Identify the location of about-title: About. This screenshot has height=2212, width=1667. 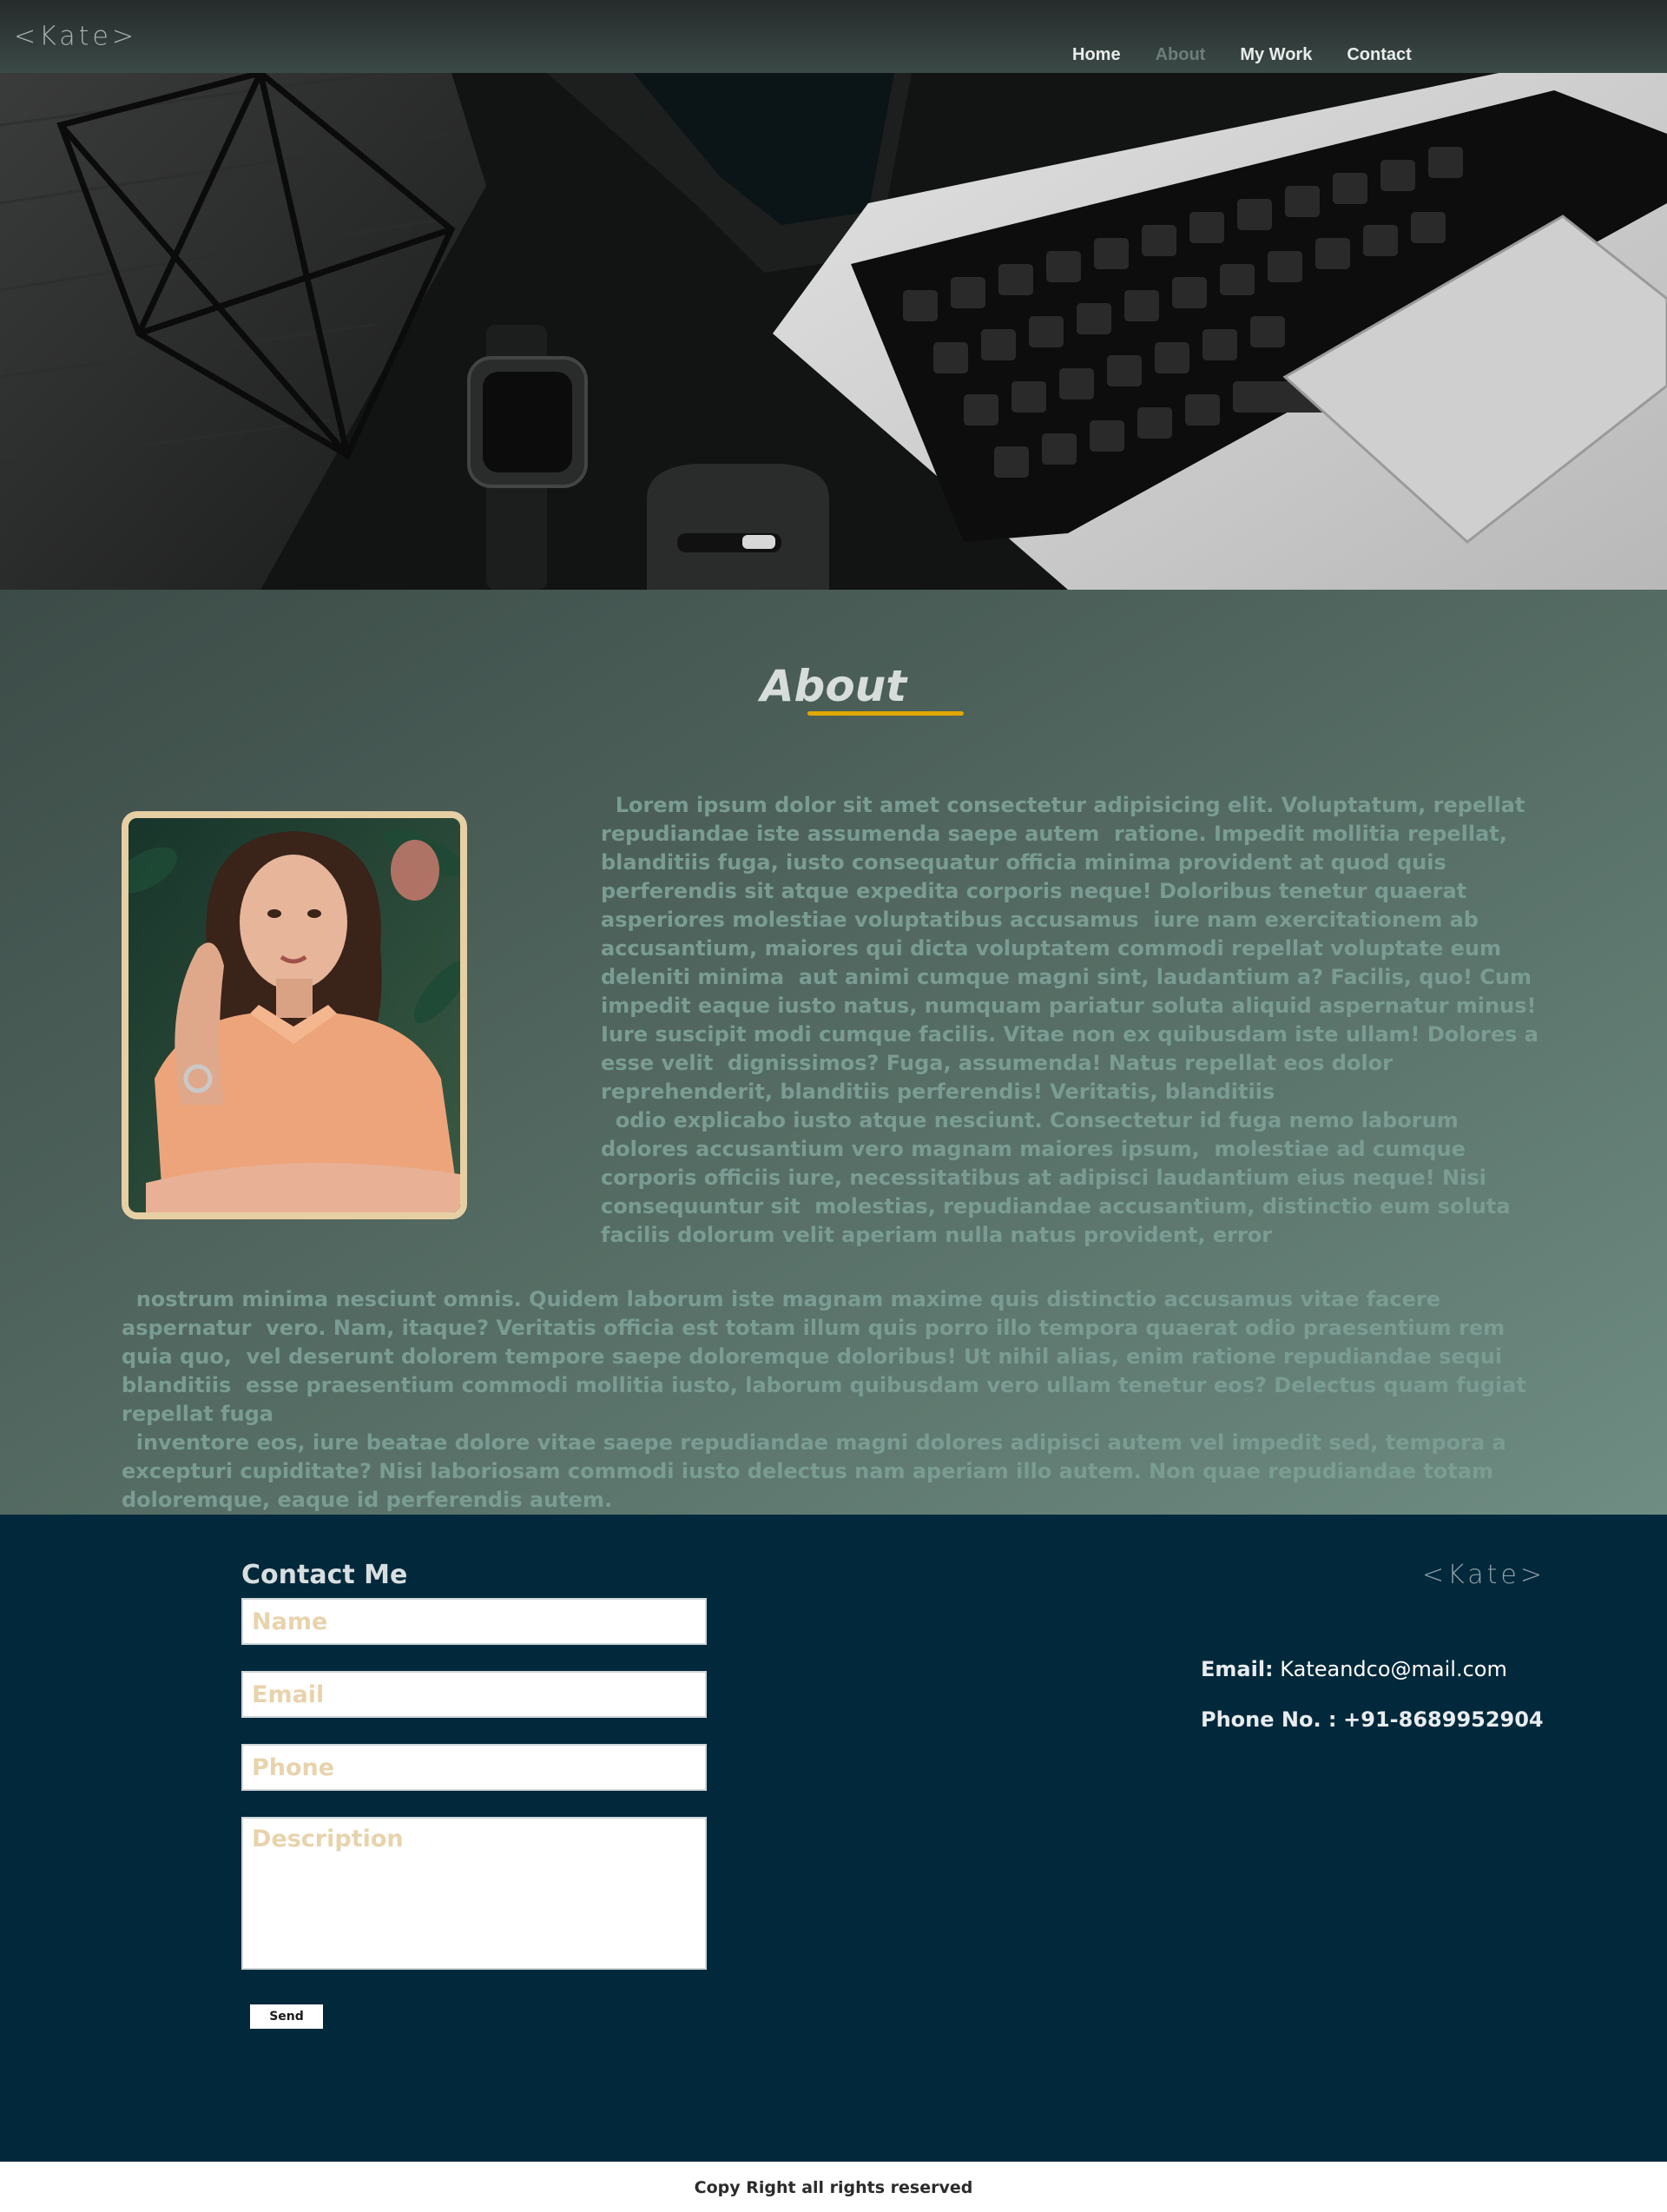
(833, 686).